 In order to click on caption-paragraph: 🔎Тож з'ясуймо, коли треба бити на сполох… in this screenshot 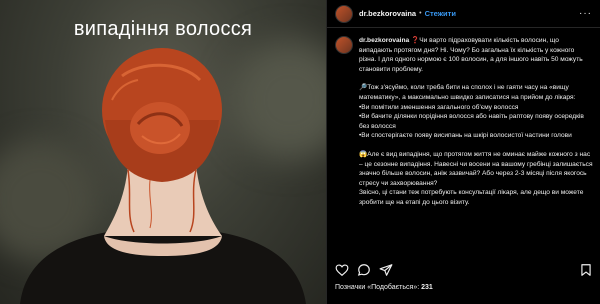, I will do `click(471, 112)`.